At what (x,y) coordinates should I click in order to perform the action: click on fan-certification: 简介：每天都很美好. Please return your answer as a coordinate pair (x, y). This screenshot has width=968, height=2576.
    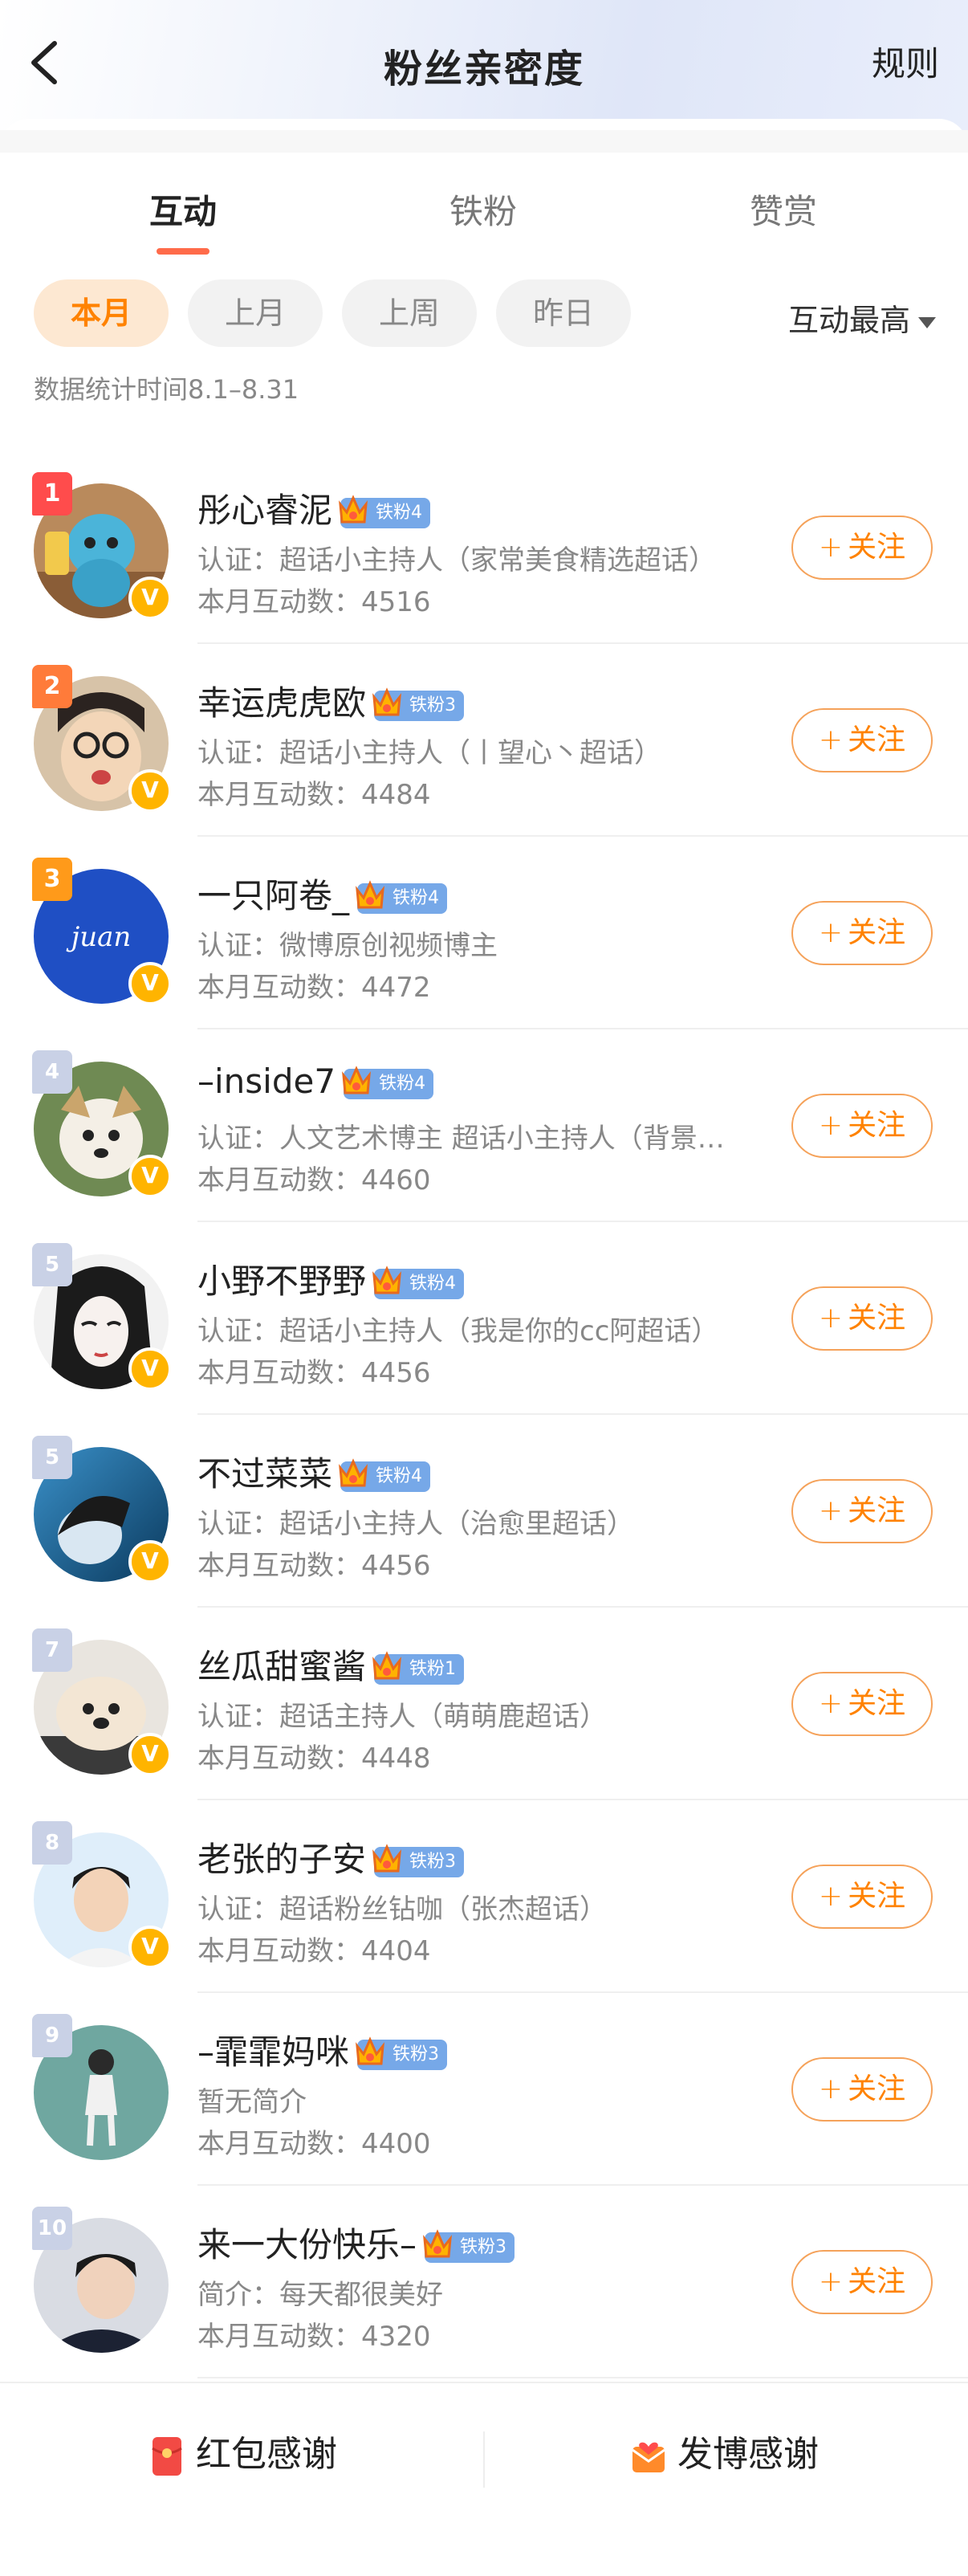
    Looking at the image, I should click on (320, 2295).